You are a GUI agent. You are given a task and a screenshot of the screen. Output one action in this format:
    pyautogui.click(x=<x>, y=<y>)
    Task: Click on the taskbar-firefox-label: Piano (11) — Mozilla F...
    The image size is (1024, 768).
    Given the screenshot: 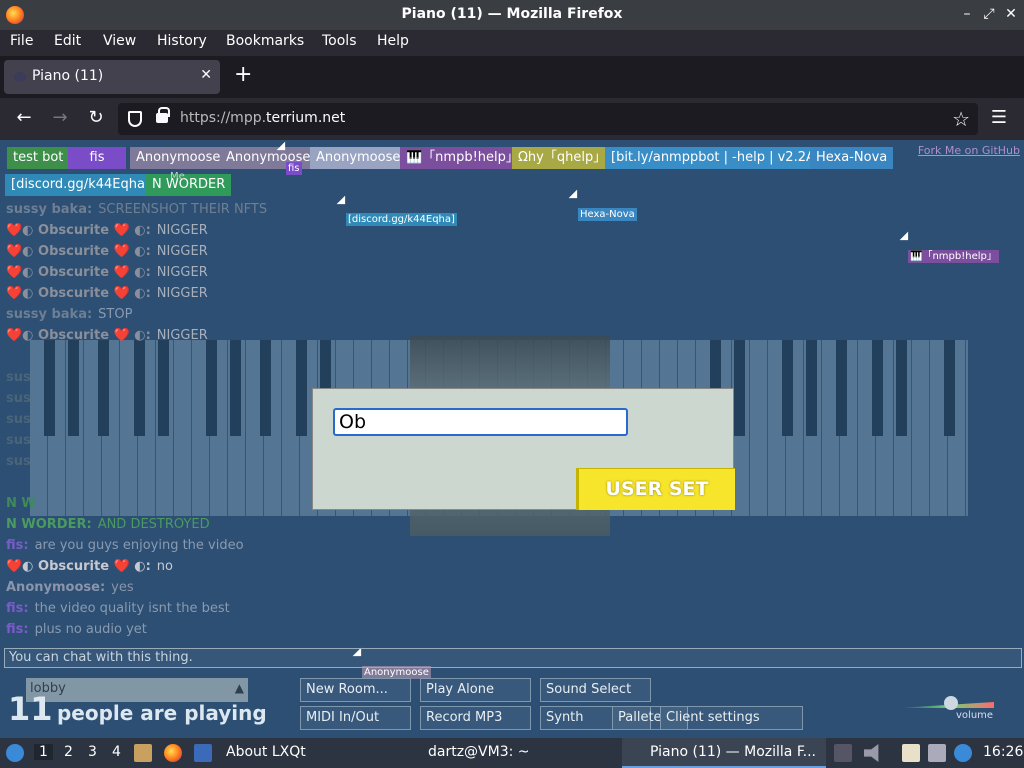 What is the action you would take?
    pyautogui.click(x=733, y=752)
    